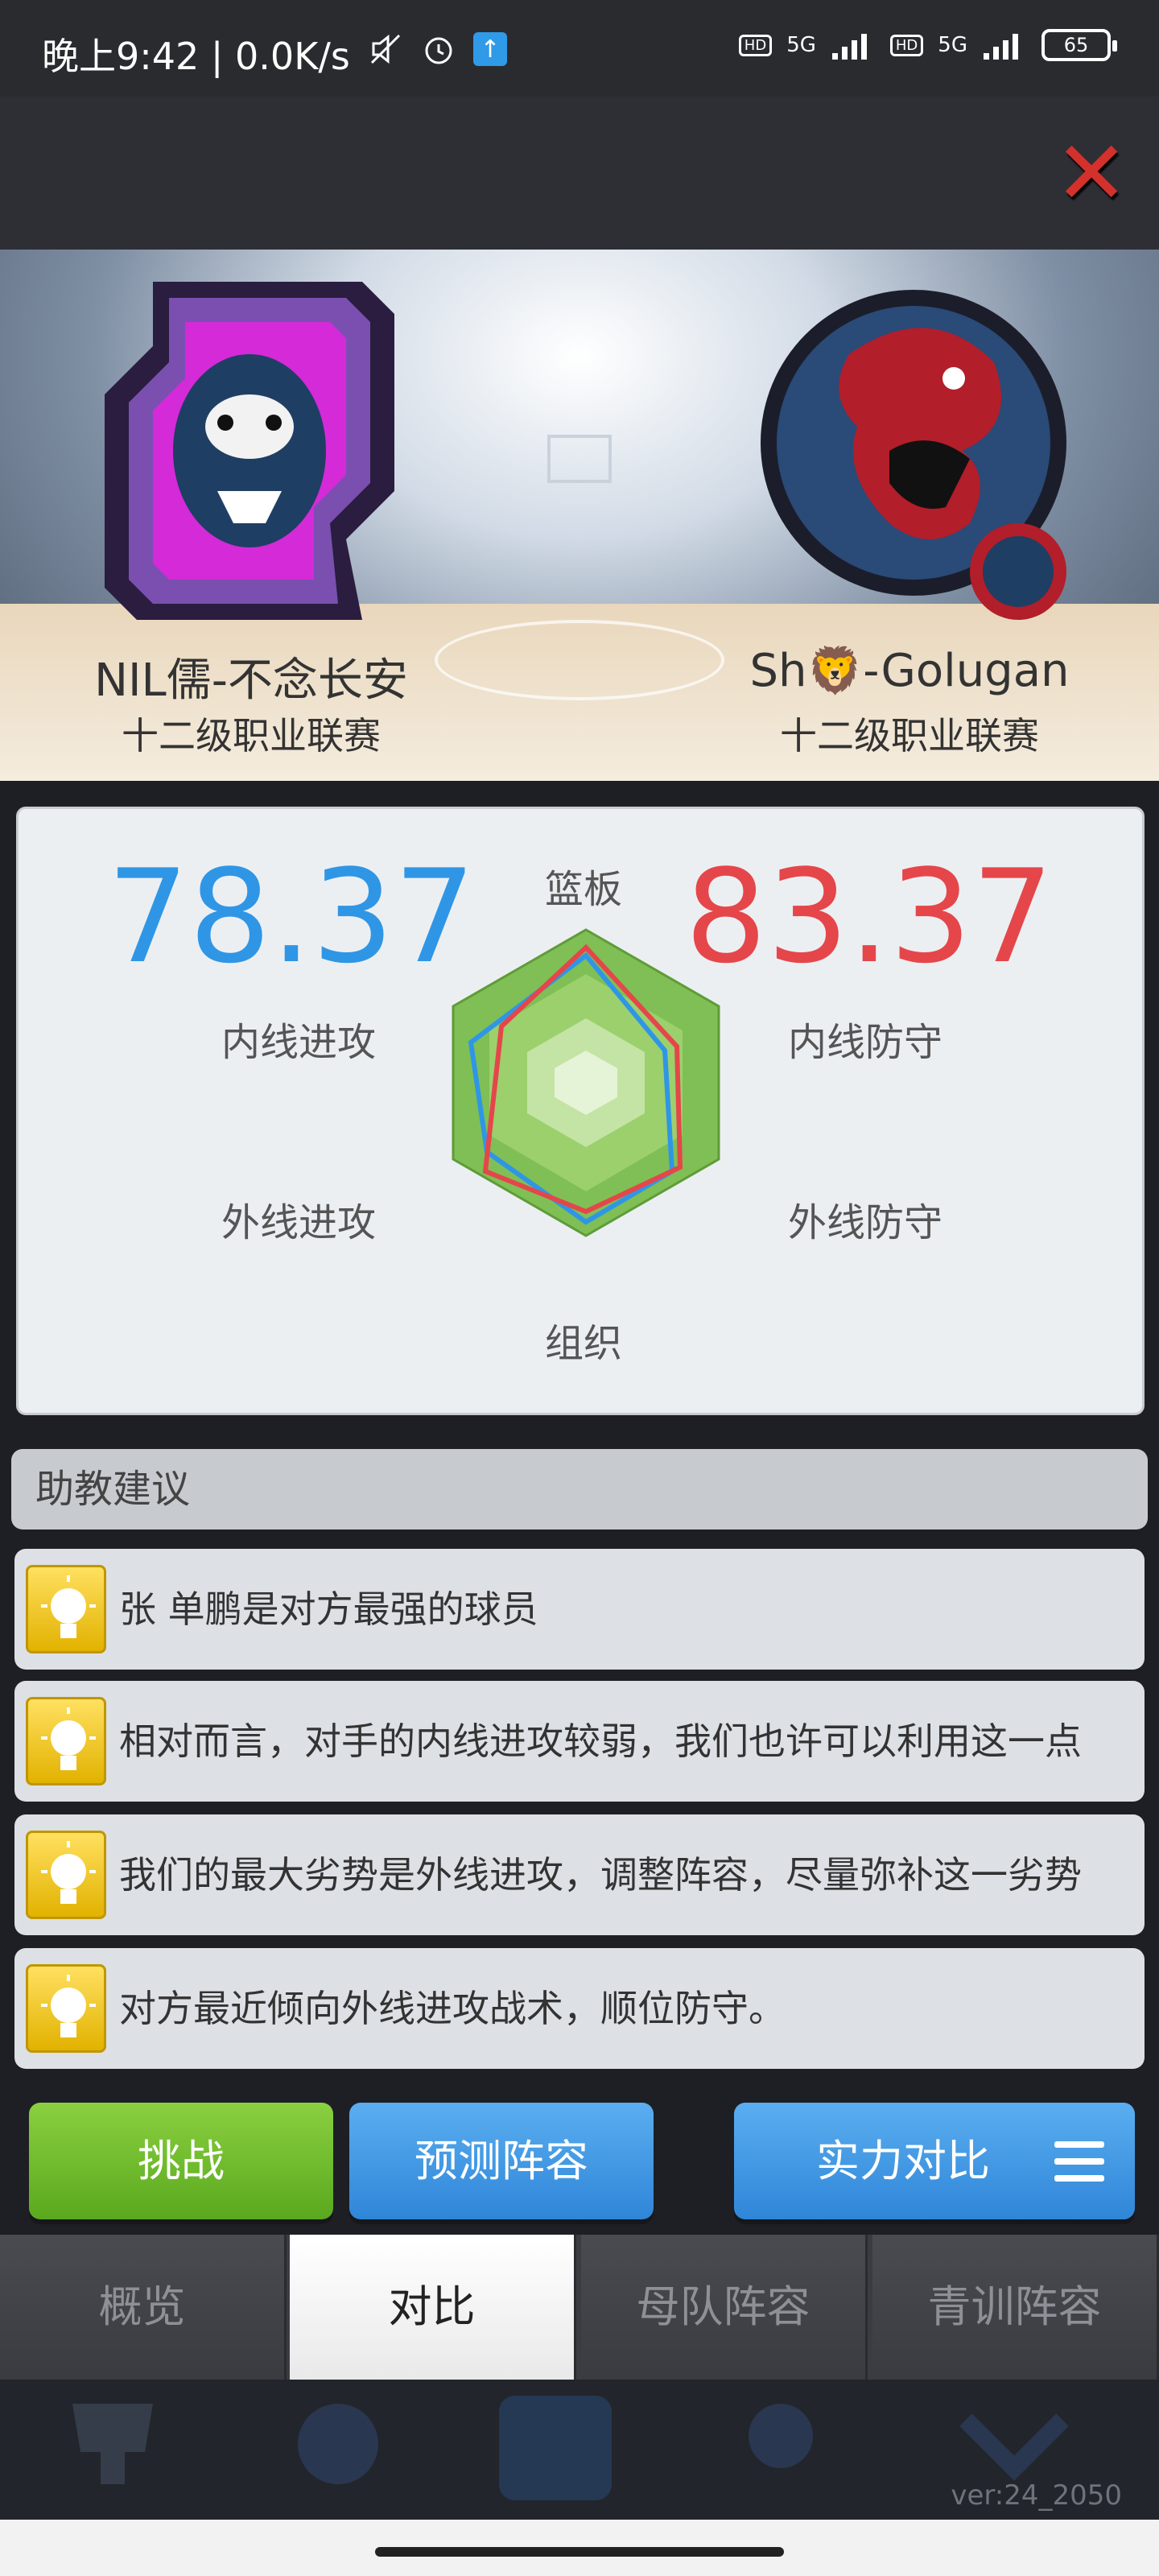  I want to click on version-label: ver:24_2050, so click(1036, 2495).